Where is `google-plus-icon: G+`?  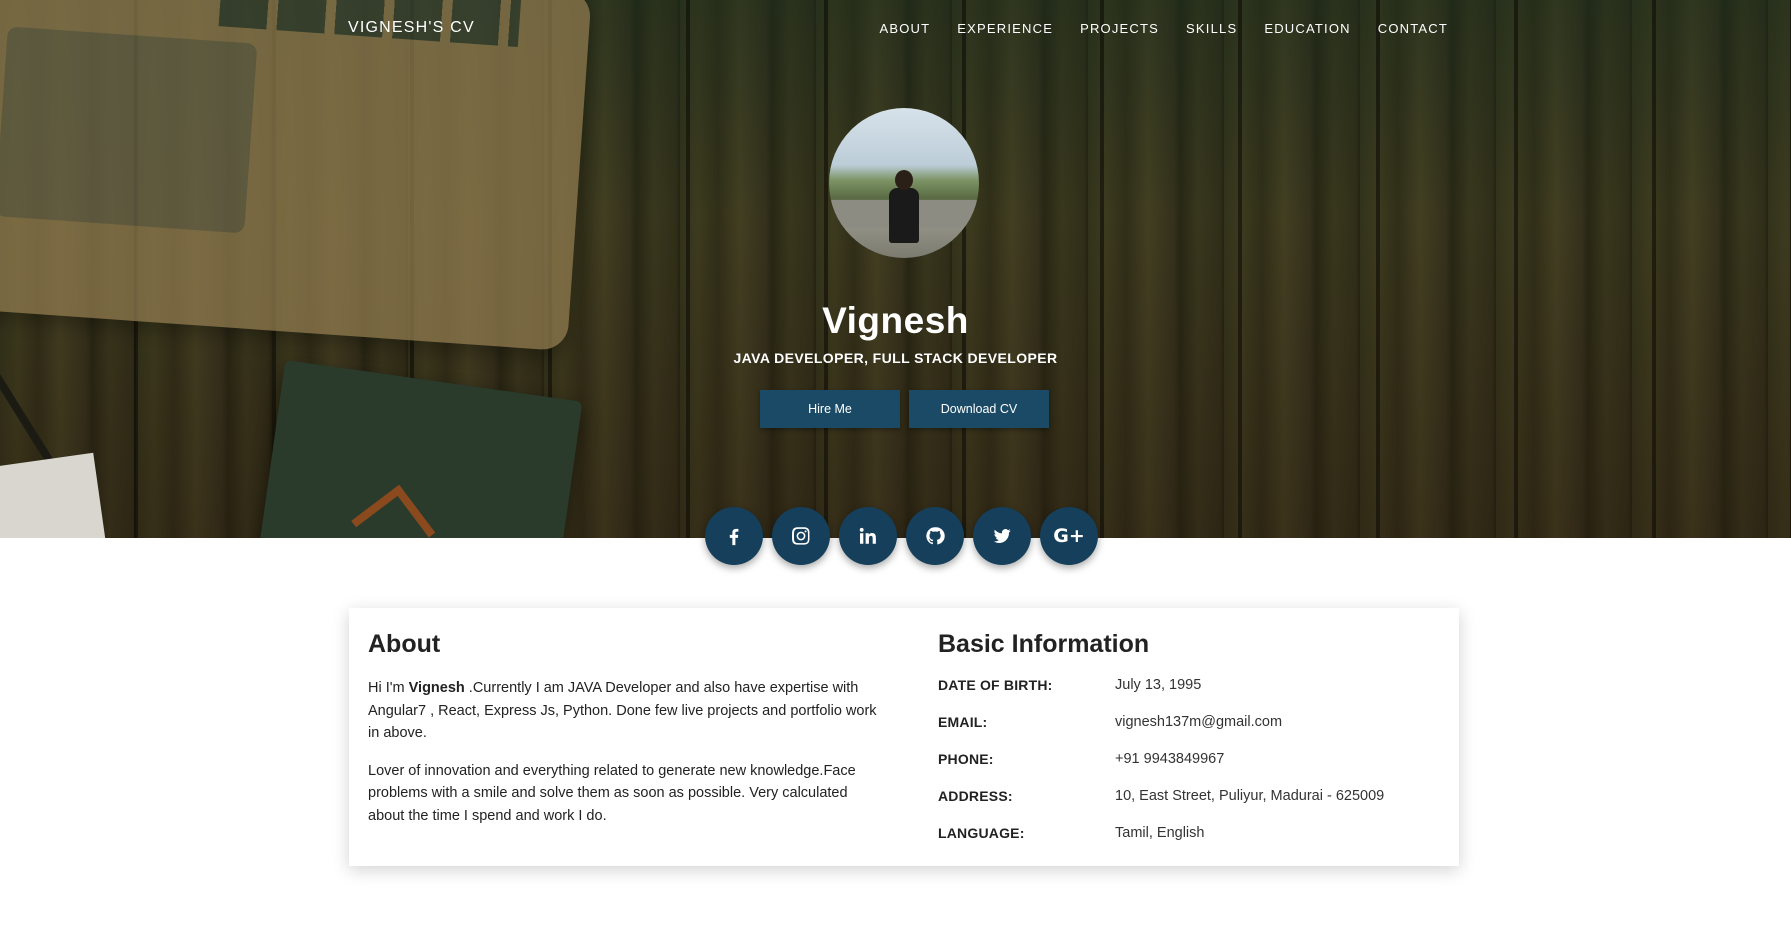
google-plus-icon: G+ is located at coordinates (1069, 536).